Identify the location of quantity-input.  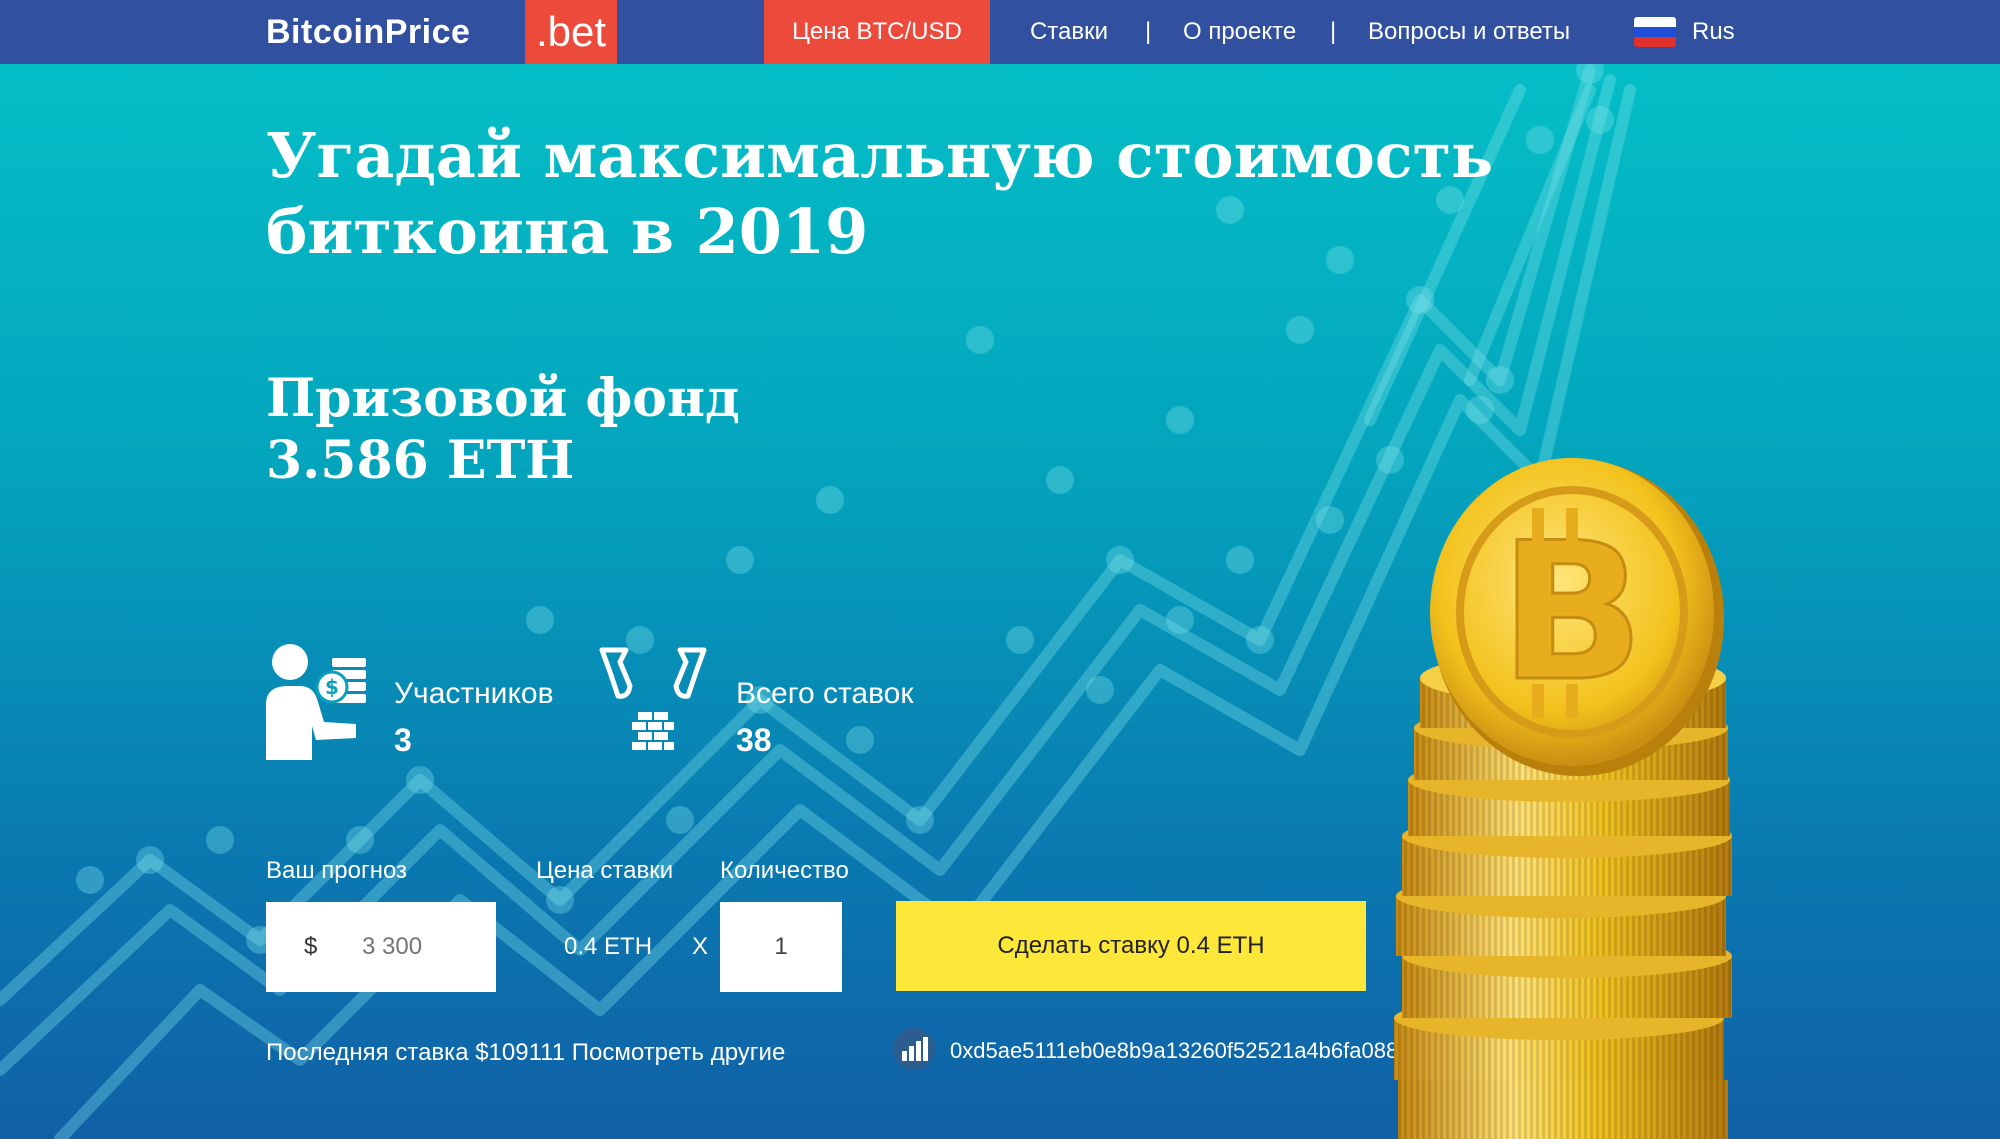
(781, 947).